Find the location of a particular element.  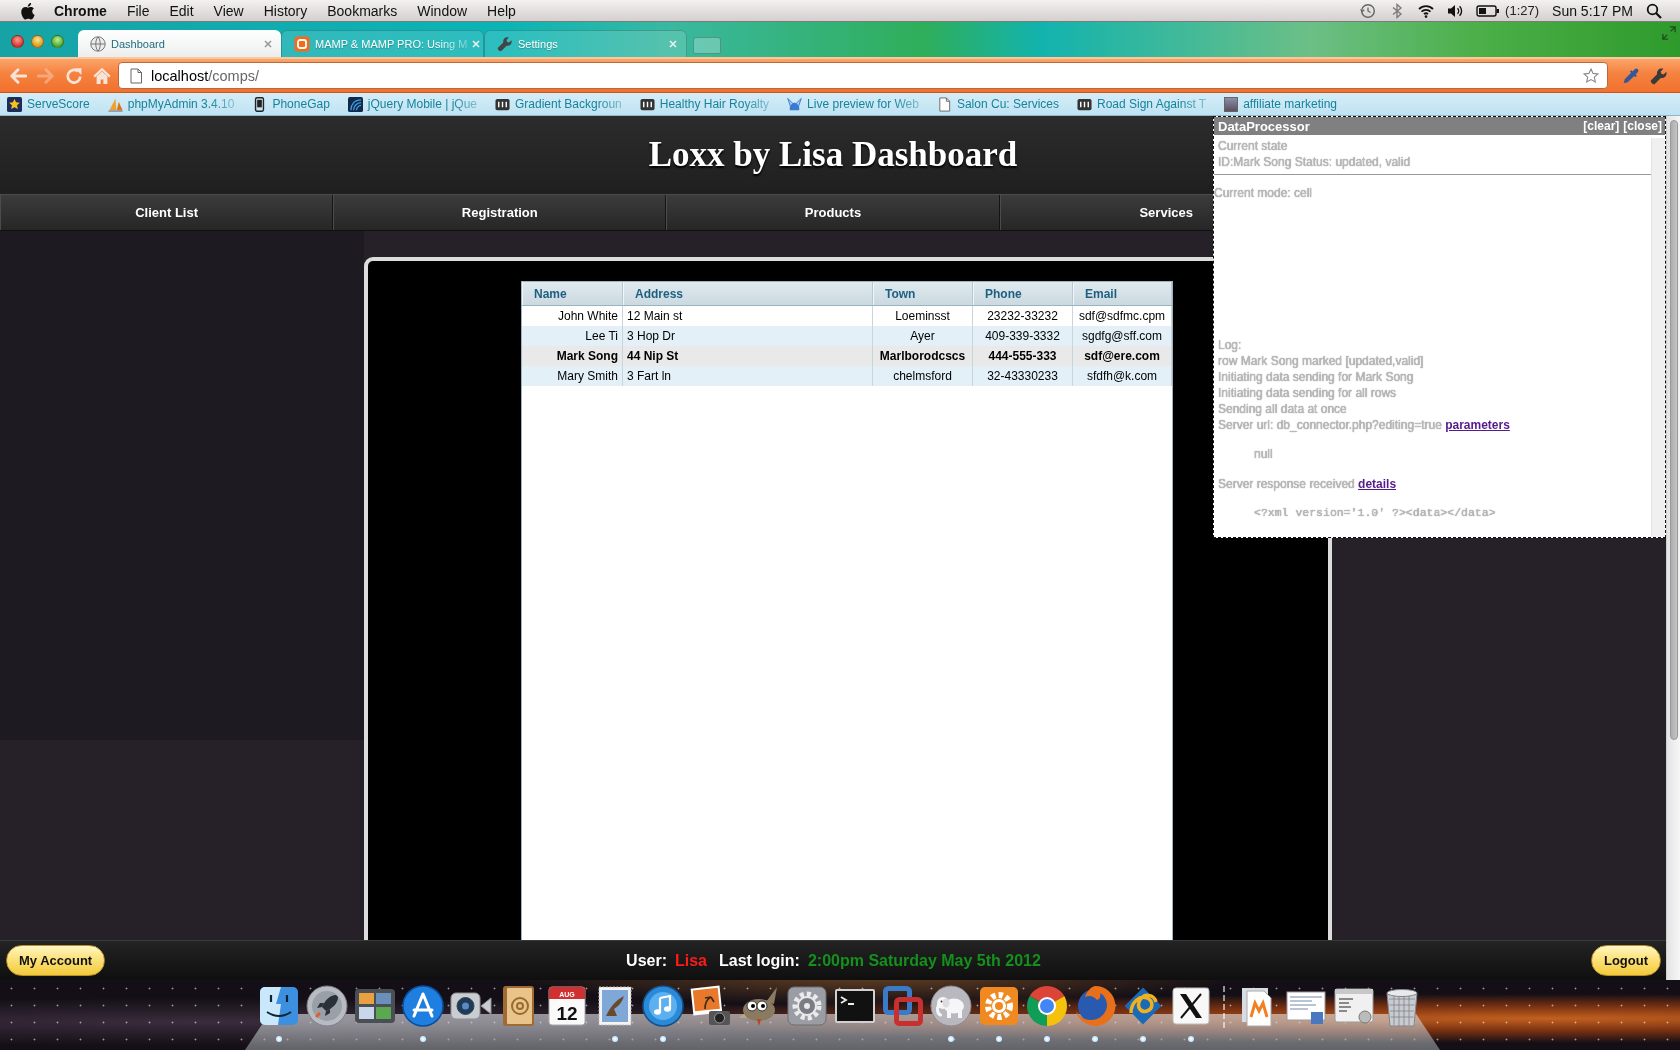

user-label: User: is located at coordinates (646, 960).